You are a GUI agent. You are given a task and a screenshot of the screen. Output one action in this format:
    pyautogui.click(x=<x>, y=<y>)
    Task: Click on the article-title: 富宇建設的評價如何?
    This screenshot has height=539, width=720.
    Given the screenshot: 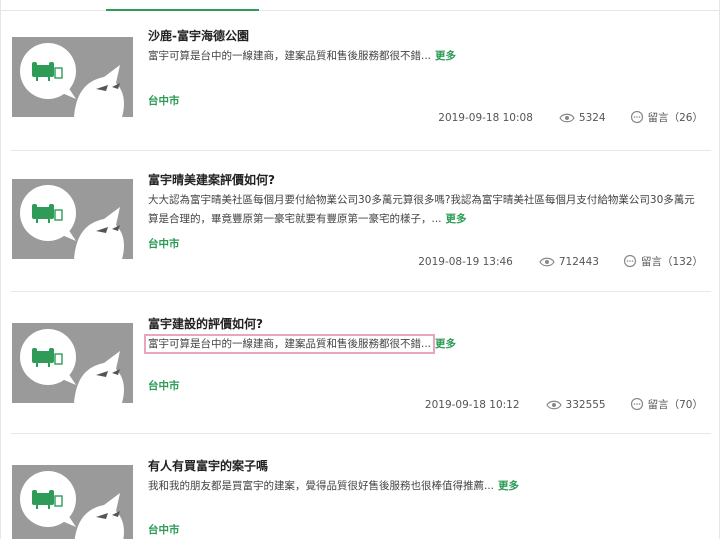 What is the action you would take?
    pyautogui.click(x=205, y=323)
    